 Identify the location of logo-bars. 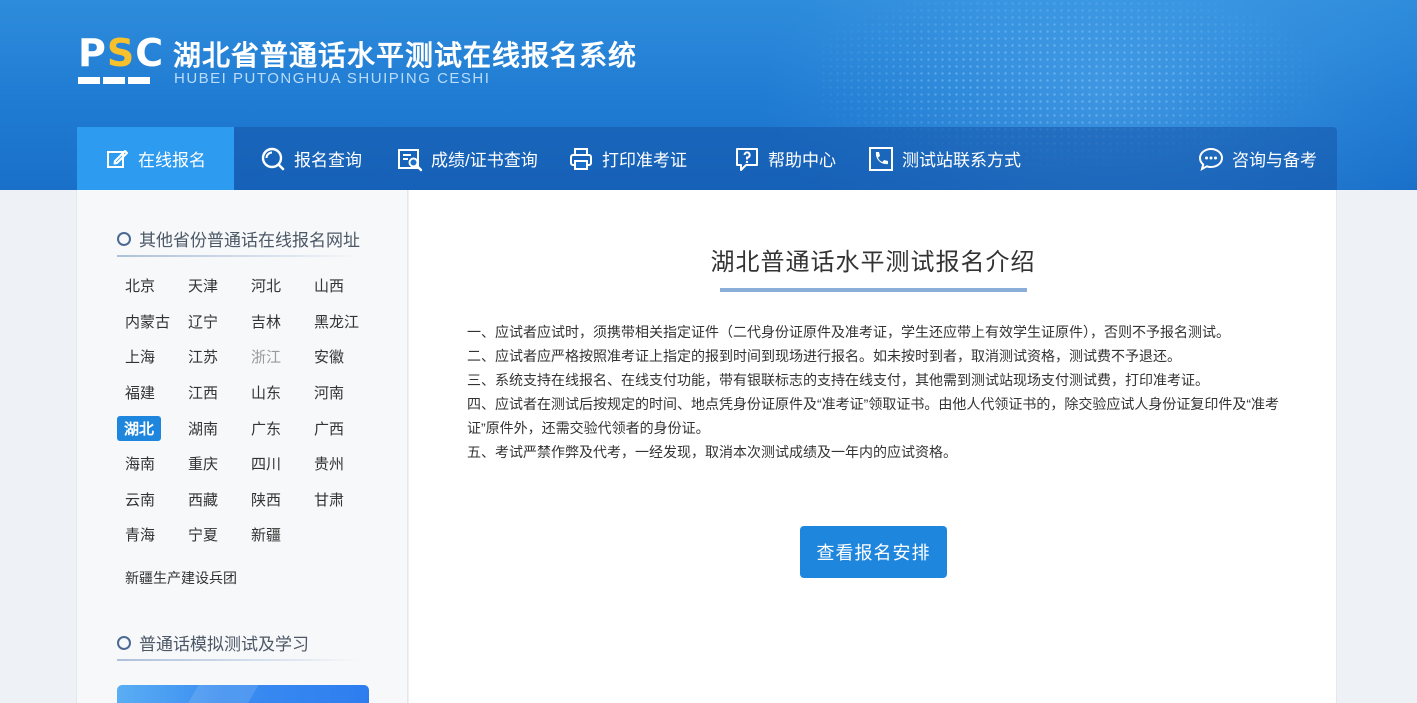
(114, 80).